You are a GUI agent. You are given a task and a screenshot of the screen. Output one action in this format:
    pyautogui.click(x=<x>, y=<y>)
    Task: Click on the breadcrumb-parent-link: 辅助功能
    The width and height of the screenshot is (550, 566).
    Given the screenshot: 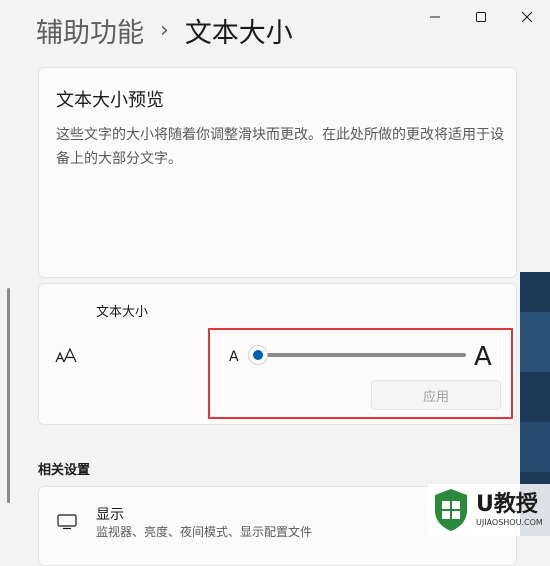 What is the action you would take?
    pyautogui.click(x=90, y=30)
    